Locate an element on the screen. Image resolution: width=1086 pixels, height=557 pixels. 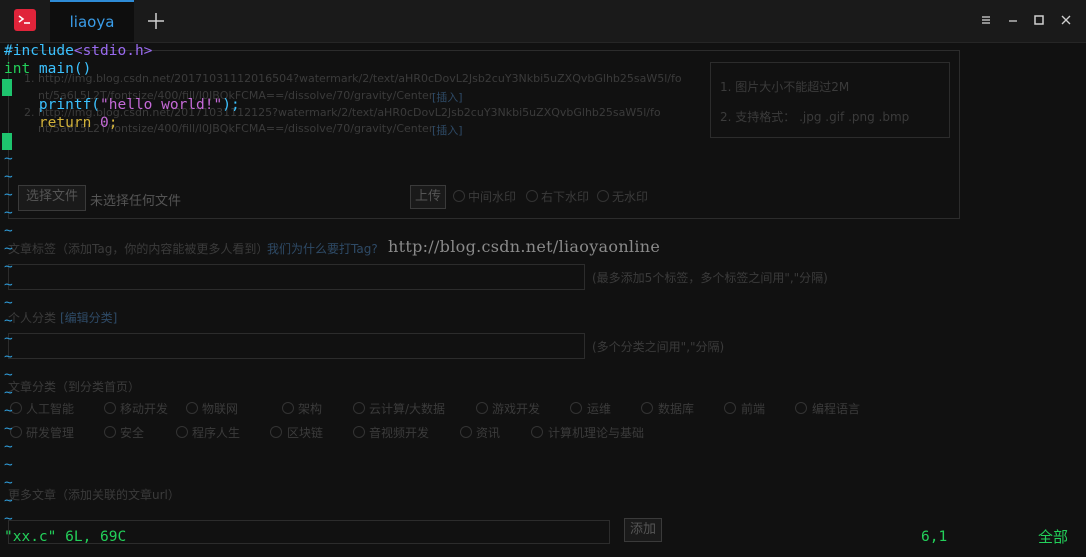
number-literal: 0 is located at coordinates (104, 123).